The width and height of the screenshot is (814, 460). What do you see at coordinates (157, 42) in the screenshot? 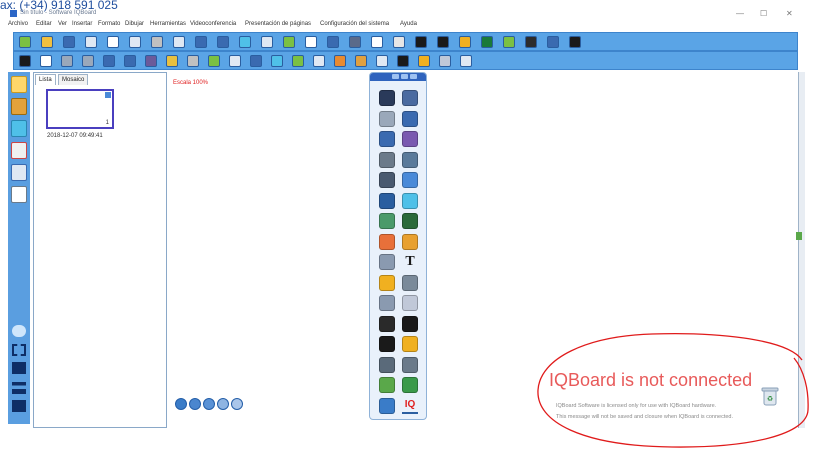
I see `cut-icon` at bounding box center [157, 42].